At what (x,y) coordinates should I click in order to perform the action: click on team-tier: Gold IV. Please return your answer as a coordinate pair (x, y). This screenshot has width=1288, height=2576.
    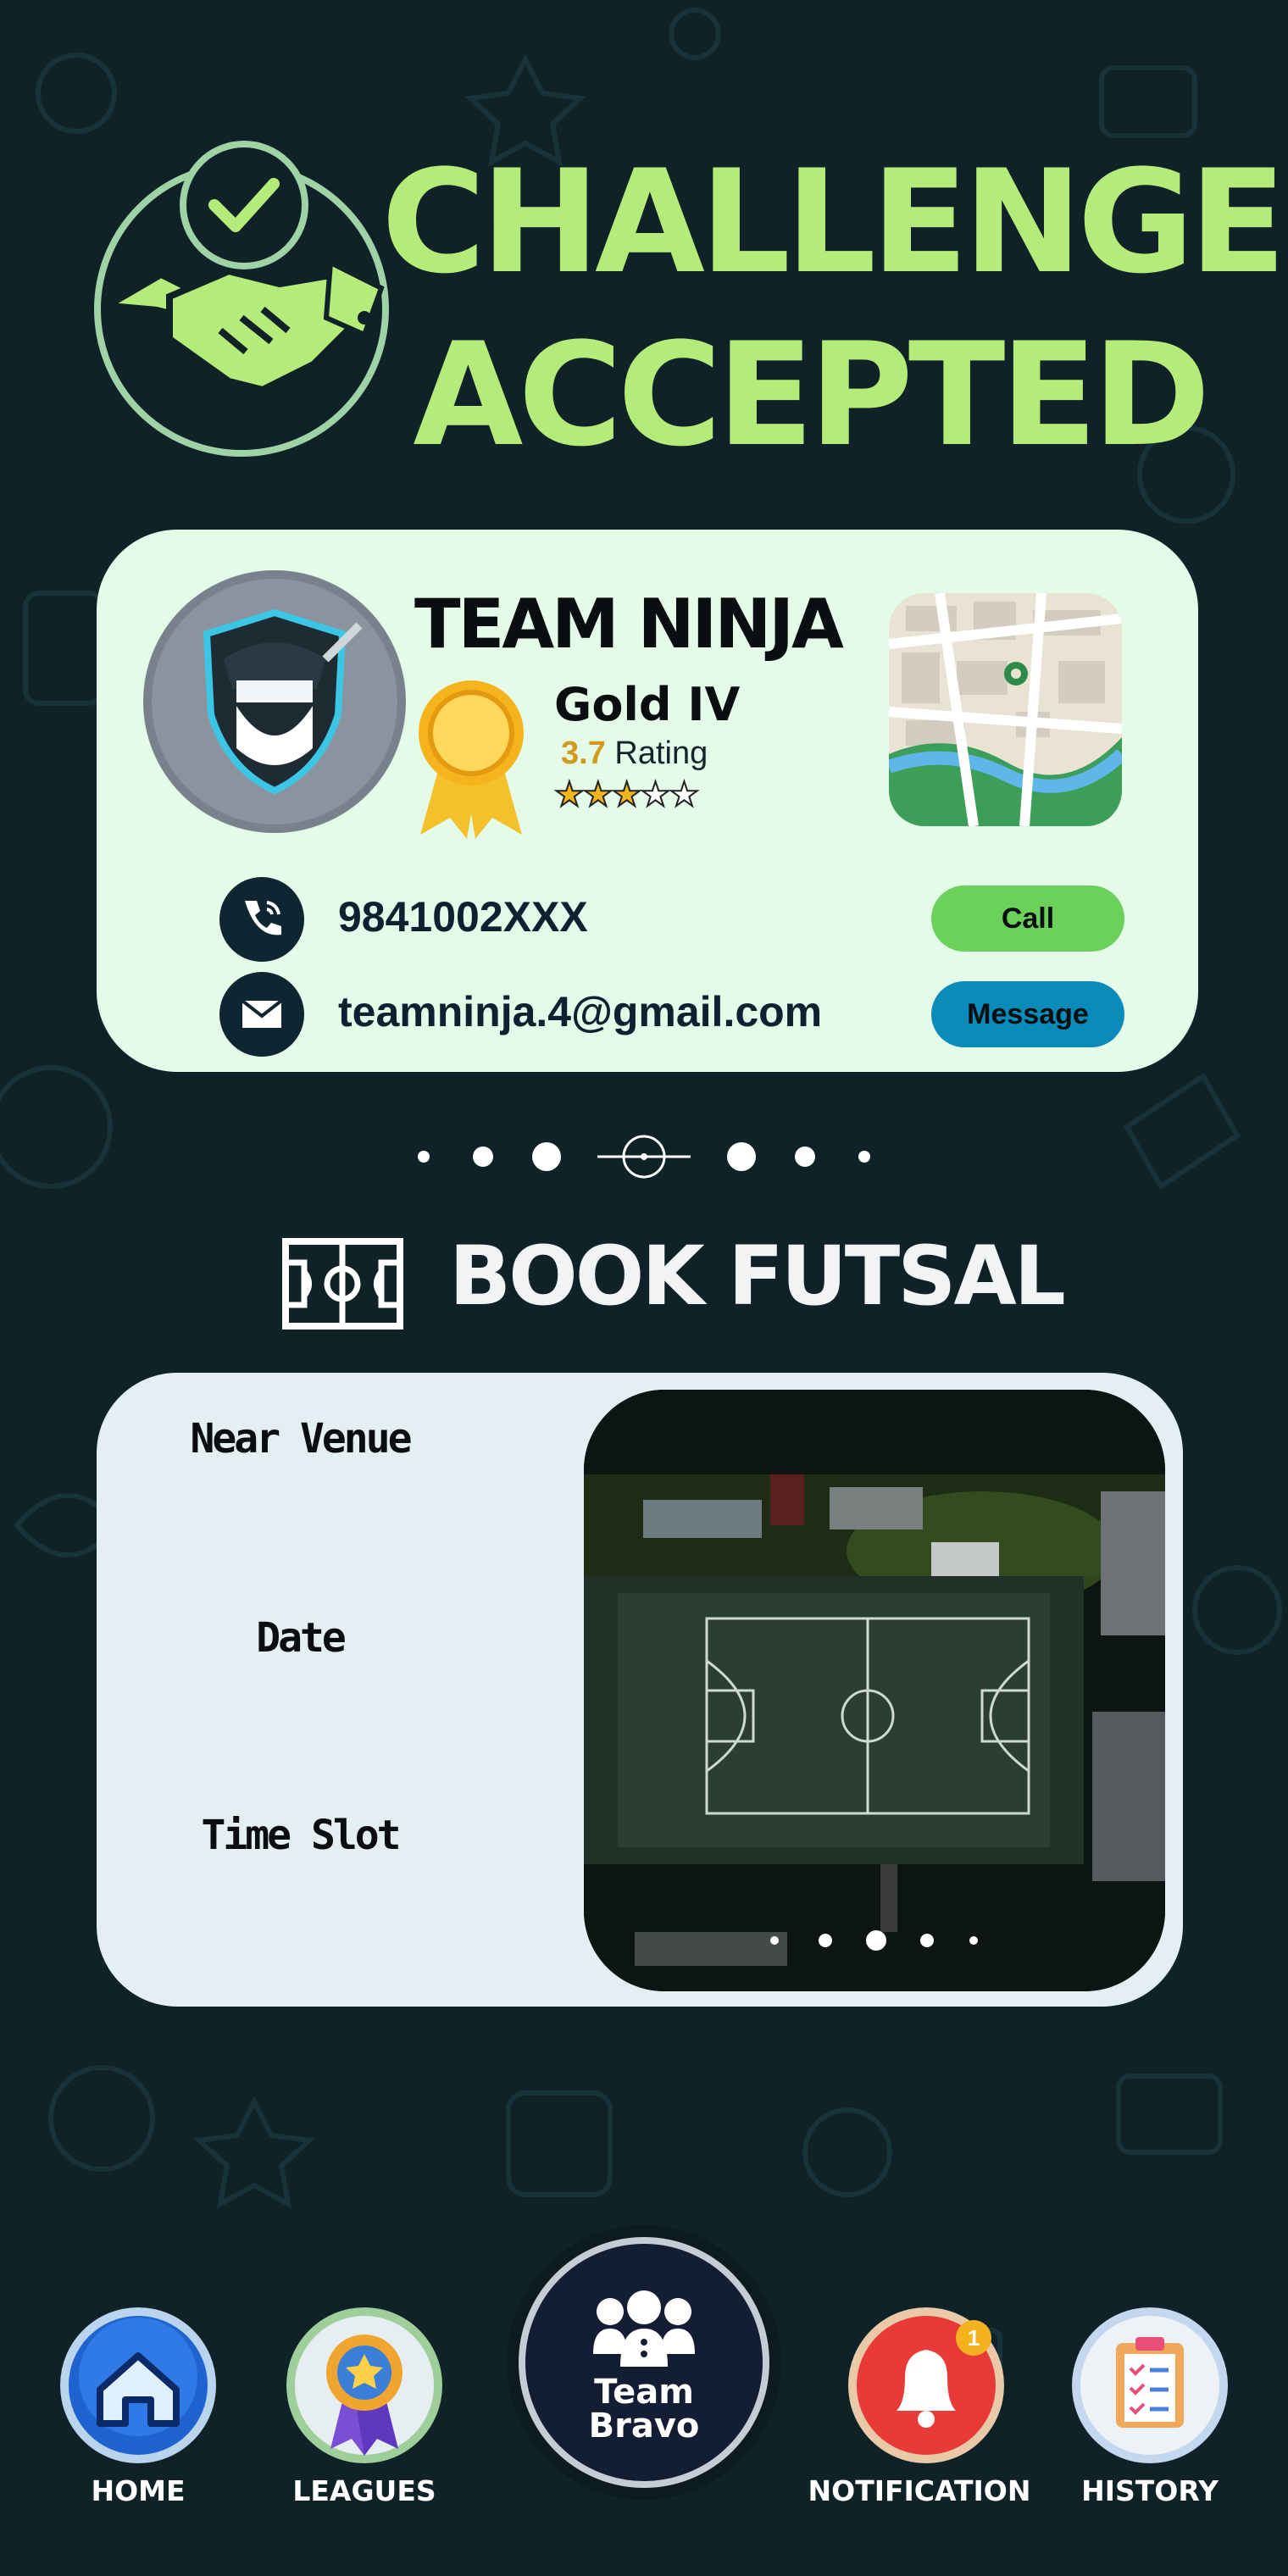
    Looking at the image, I should click on (647, 704).